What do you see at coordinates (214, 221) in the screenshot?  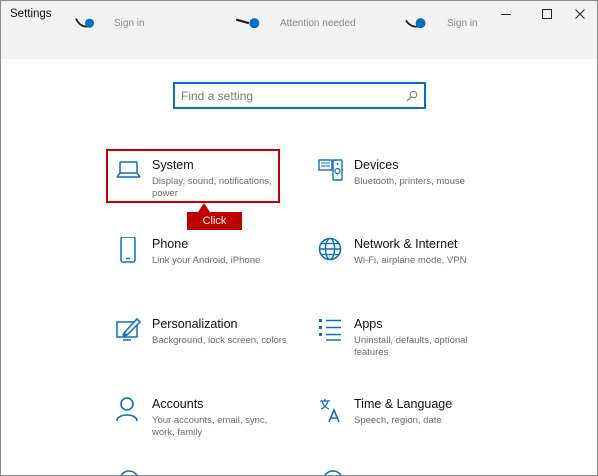 I see `click-callout: Click` at bounding box center [214, 221].